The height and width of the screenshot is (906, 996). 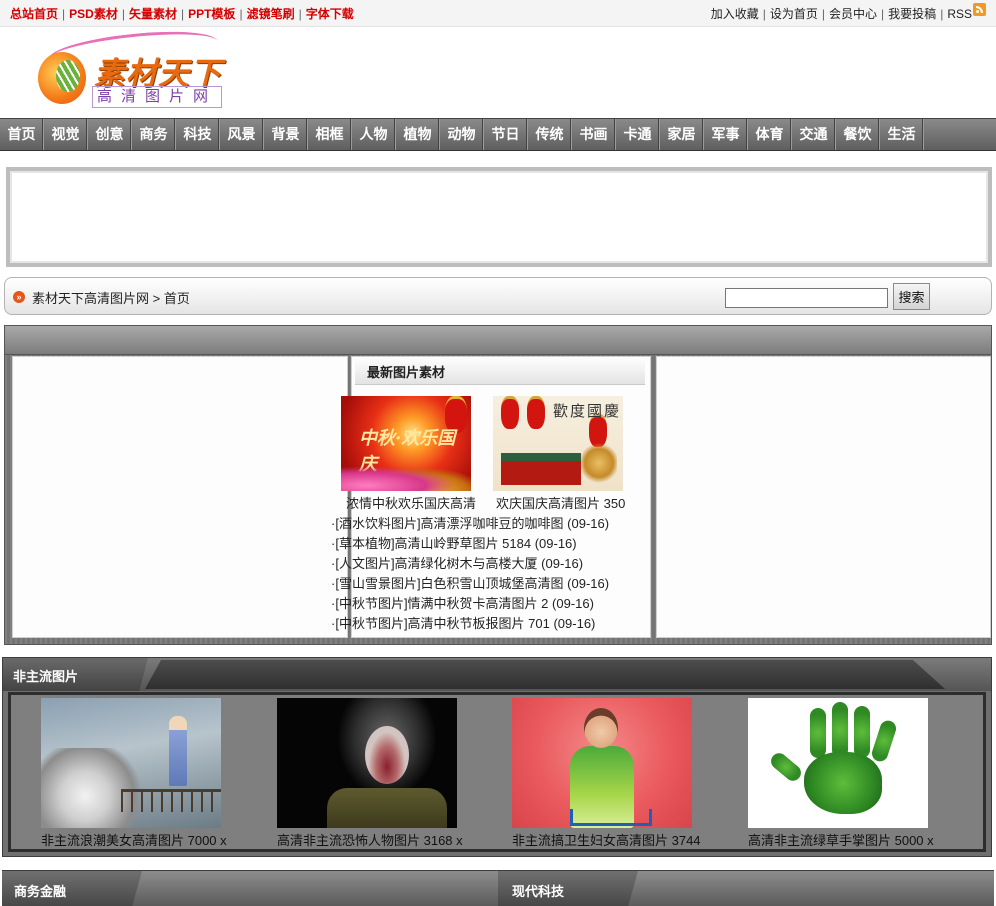 What do you see at coordinates (19, 297) in the screenshot?
I see `double-chevron-icon: »` at bounding box center [19, 297].